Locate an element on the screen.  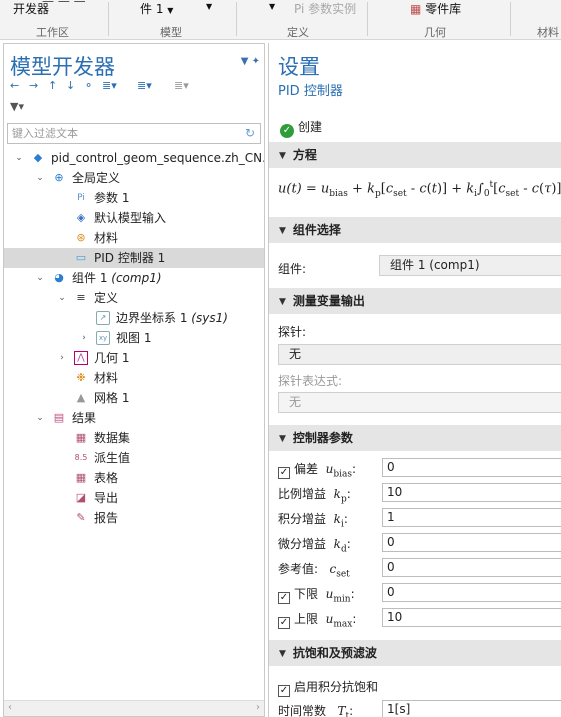
tree-item-component-materials: ❉ 材料 is located at coordinates (134, 378).